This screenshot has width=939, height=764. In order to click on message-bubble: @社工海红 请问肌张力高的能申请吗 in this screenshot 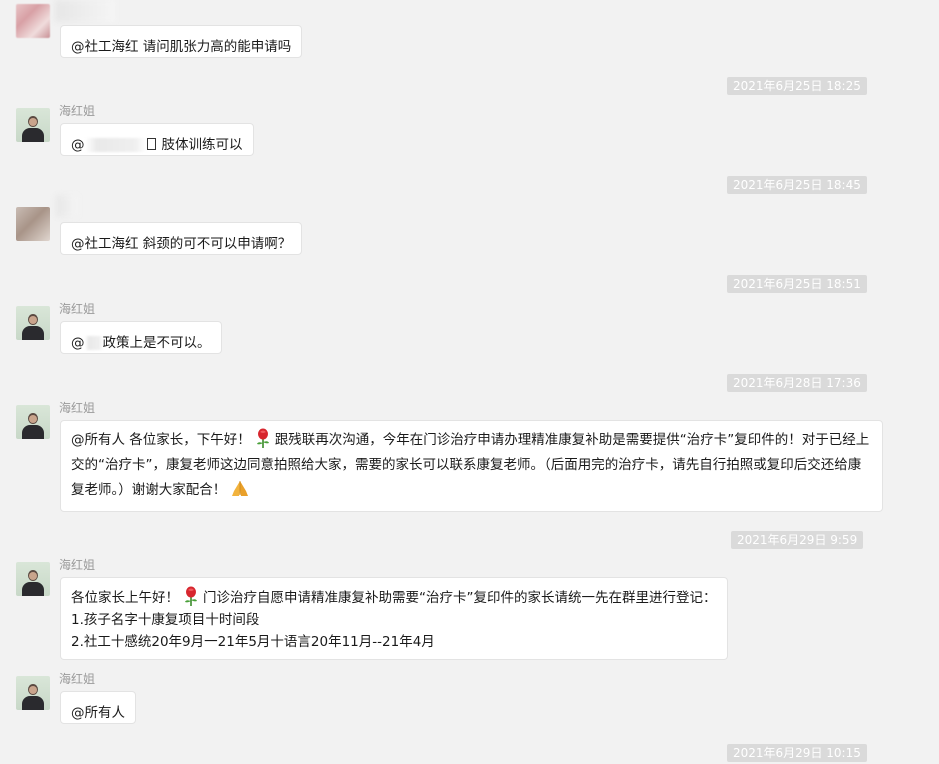, I will do `click(181, 41)`.